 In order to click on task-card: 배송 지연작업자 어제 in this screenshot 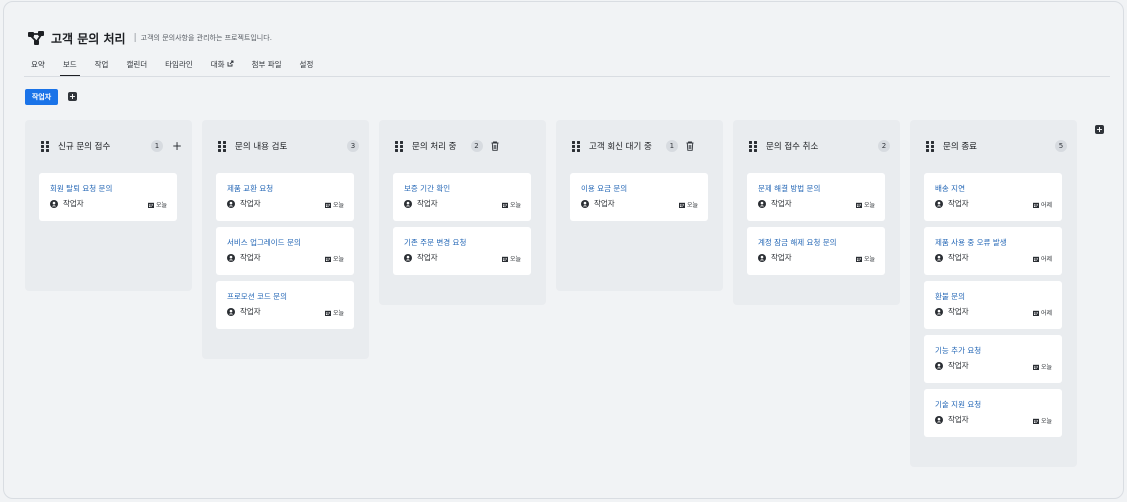, I will do `click(993, 197)`.